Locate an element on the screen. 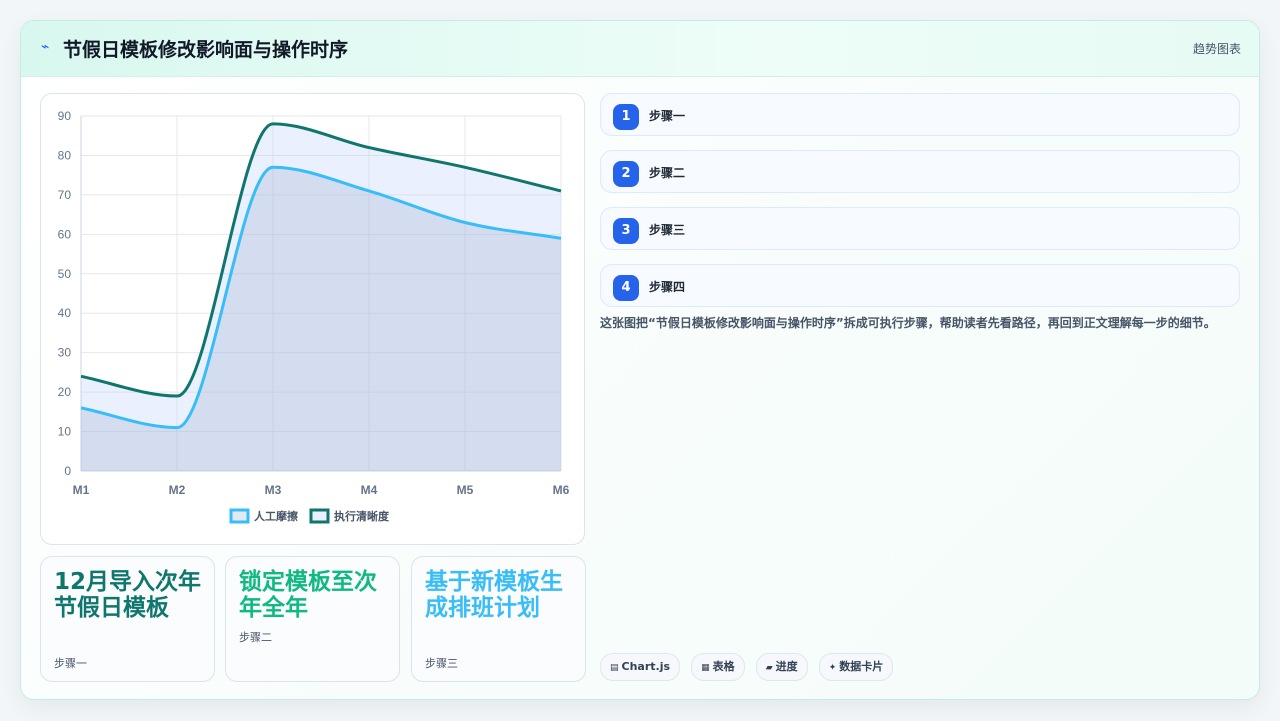 The width and height of the screenshot is (1280, 721). y-tick-label: 10 is located at coordinates (65, 432).